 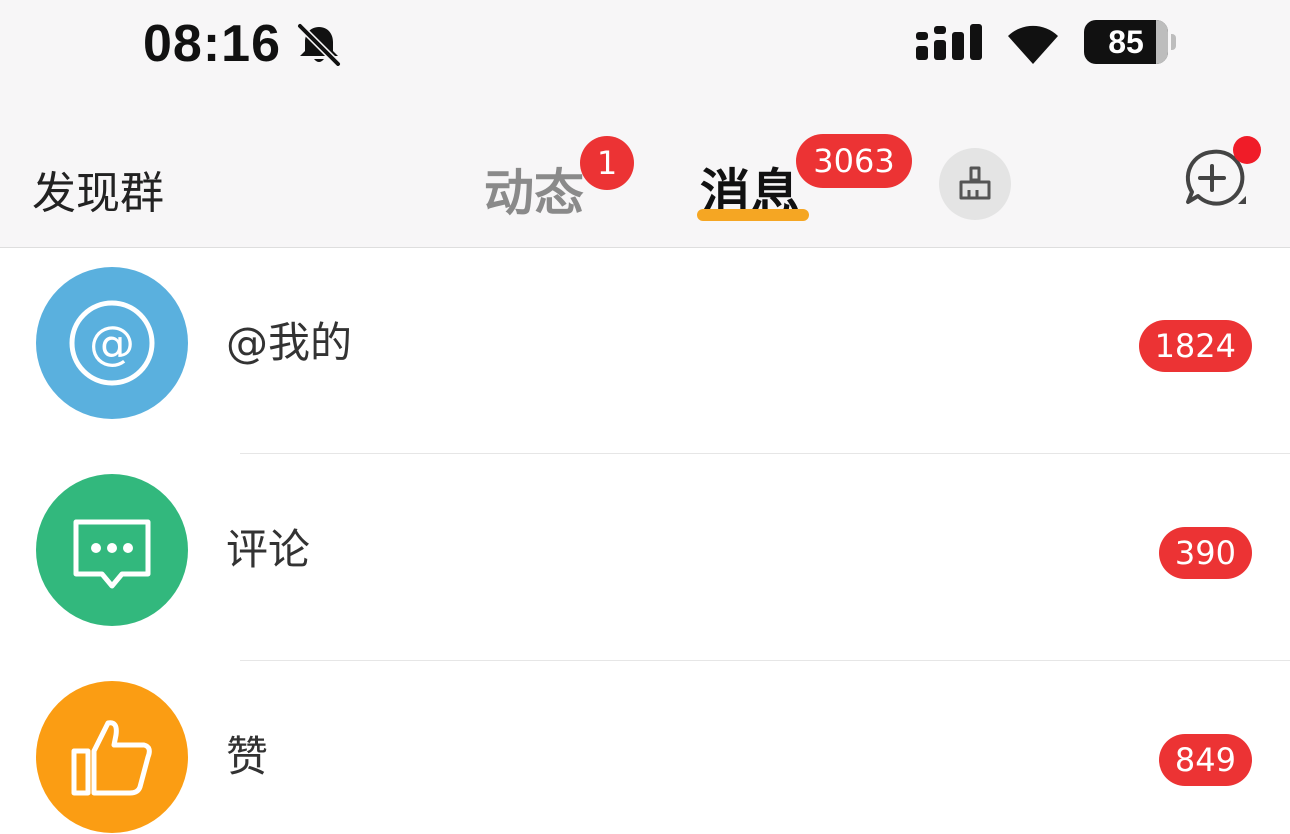 What do you see at coordinates (534, 189) in the screenshot?
I see `tab-feed: 动态` at bounding box center [534, 189].